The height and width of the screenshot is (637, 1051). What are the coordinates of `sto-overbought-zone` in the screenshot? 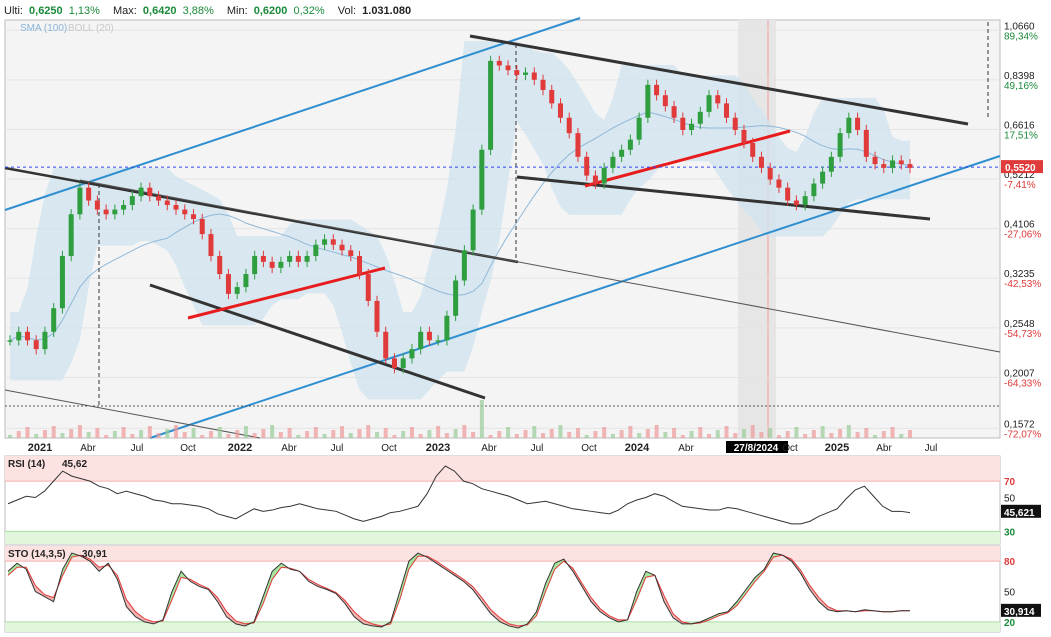 It's located at (502, 554).